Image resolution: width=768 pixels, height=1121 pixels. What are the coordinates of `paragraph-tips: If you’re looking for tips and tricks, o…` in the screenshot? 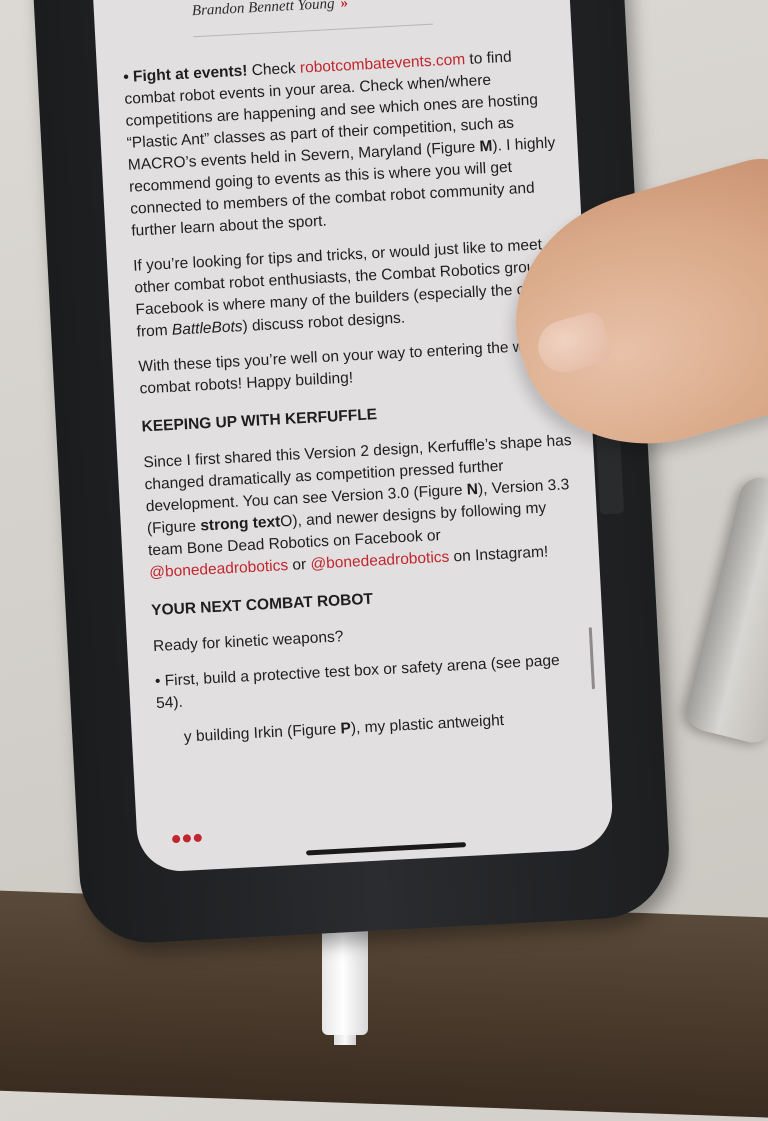 It's located at (352, 288).